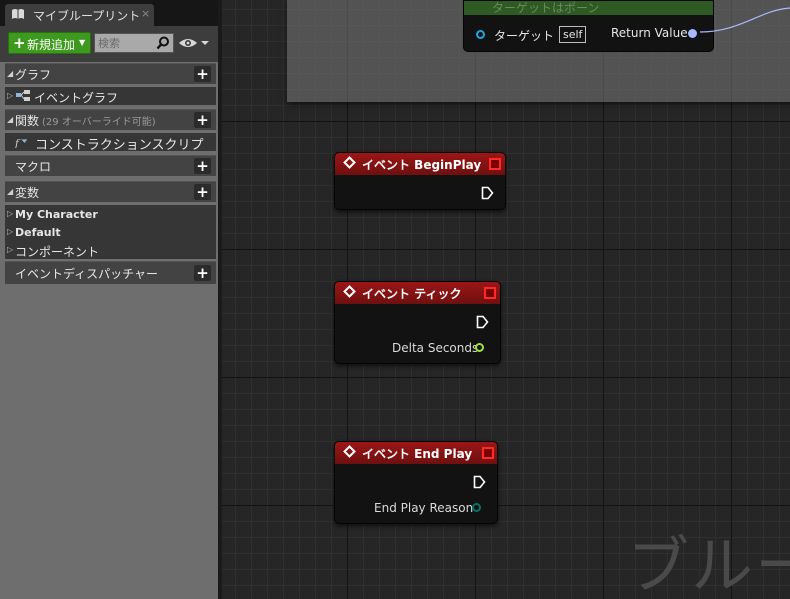  I want to click on panel-toolbar: + 新規追加 ▼, so click(111, 44).